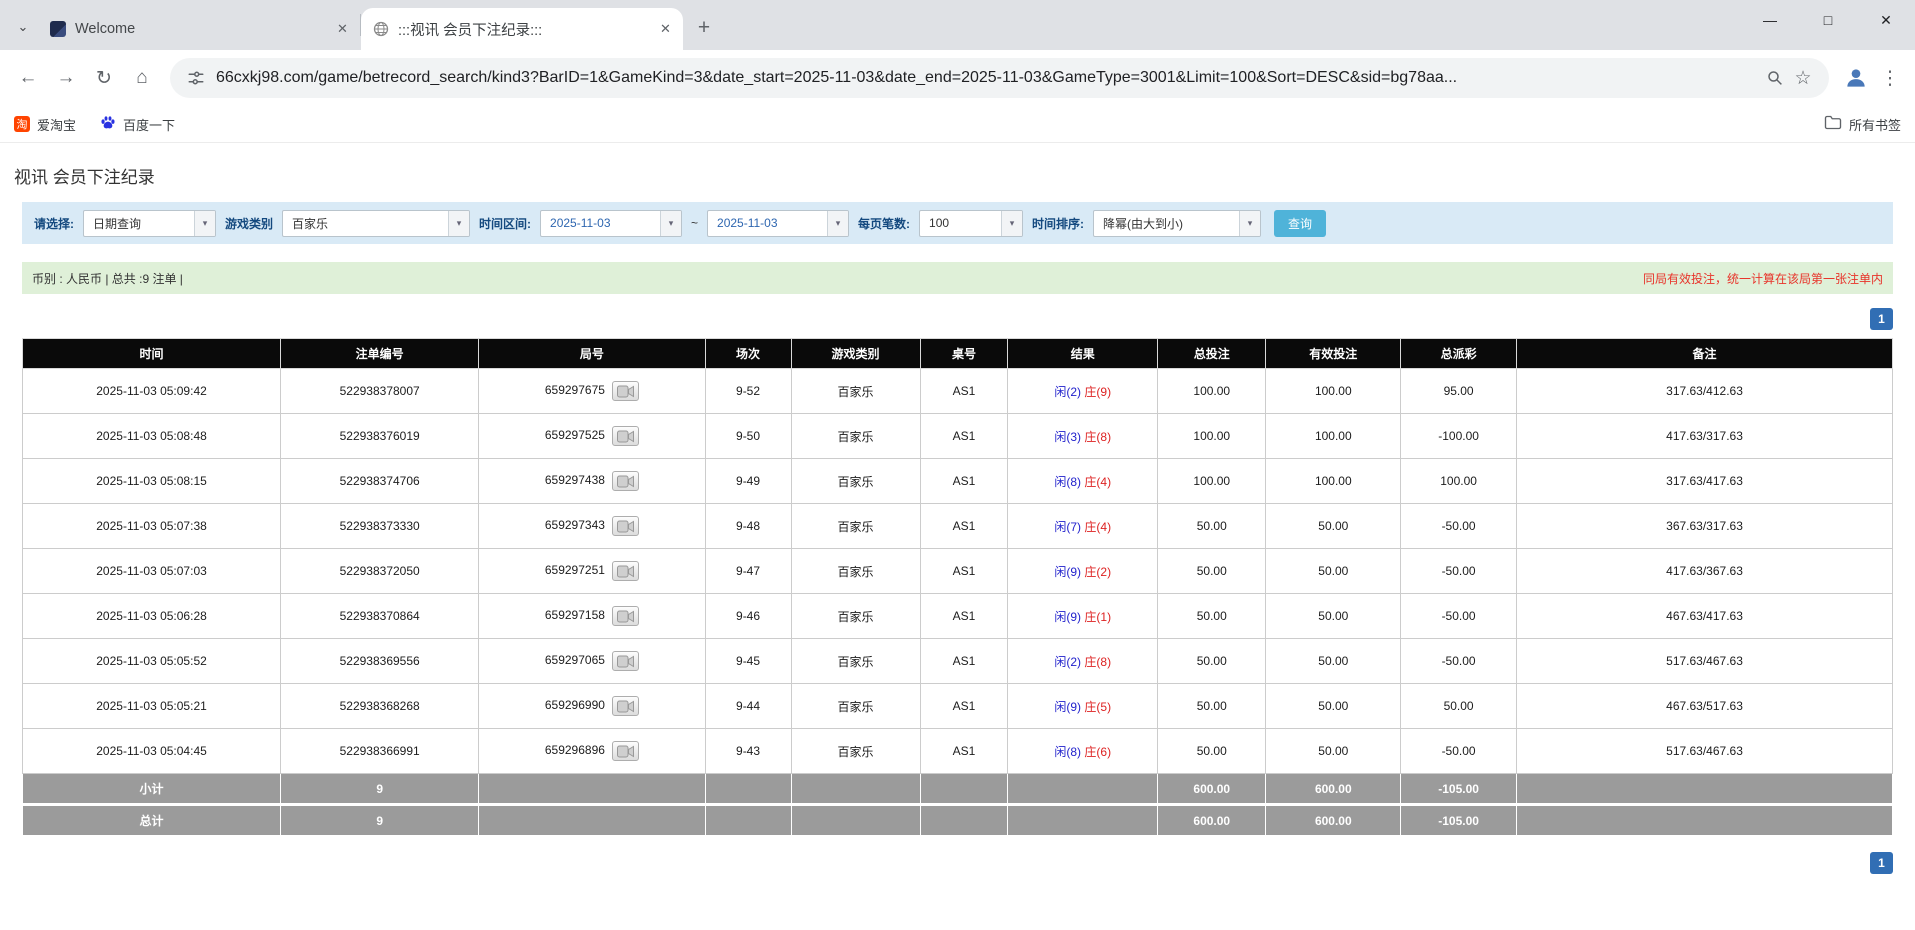  I want to click on game-type-select: 百家乐 ▾, so click(376, 223).